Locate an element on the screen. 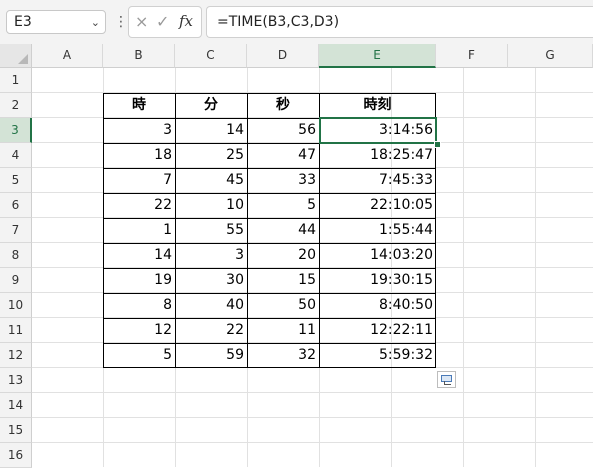 This screenshot has width=593, height=468. table-header-cell: 時刻 is located at coordinates (377, 105).